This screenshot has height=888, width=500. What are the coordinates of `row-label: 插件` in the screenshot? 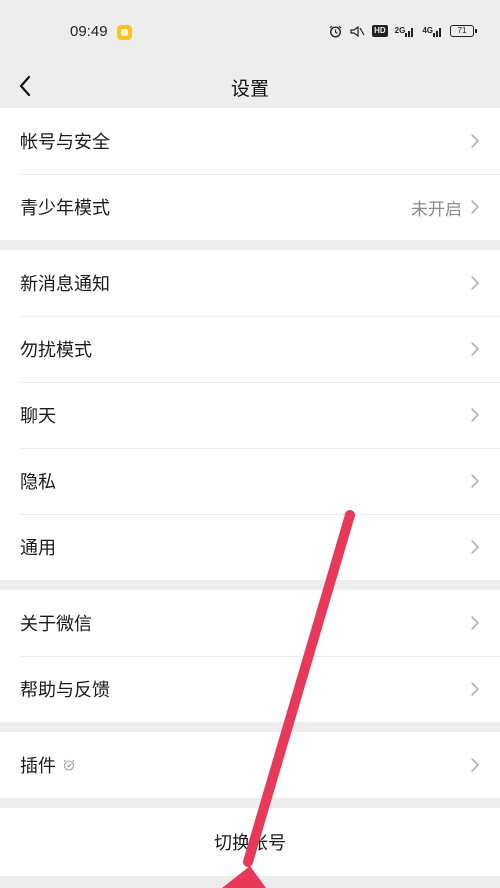 It's located at (245, 765).